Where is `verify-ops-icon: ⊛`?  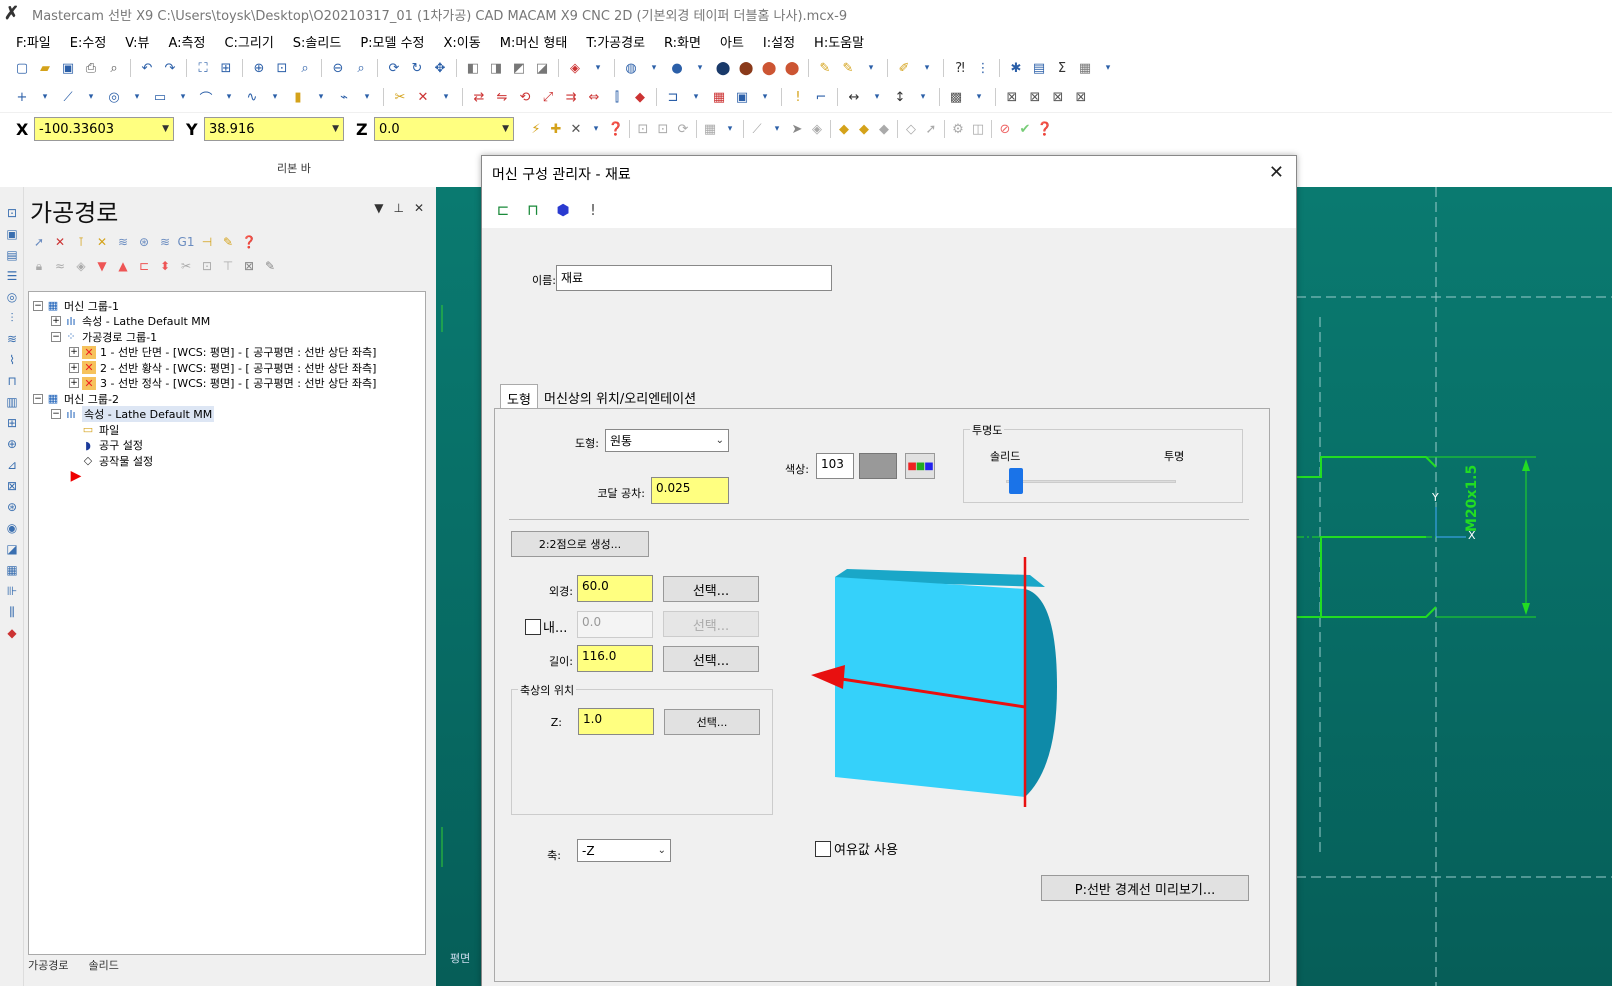 verify-ops-icon: ⊛ is located at coordinates (144, 242).